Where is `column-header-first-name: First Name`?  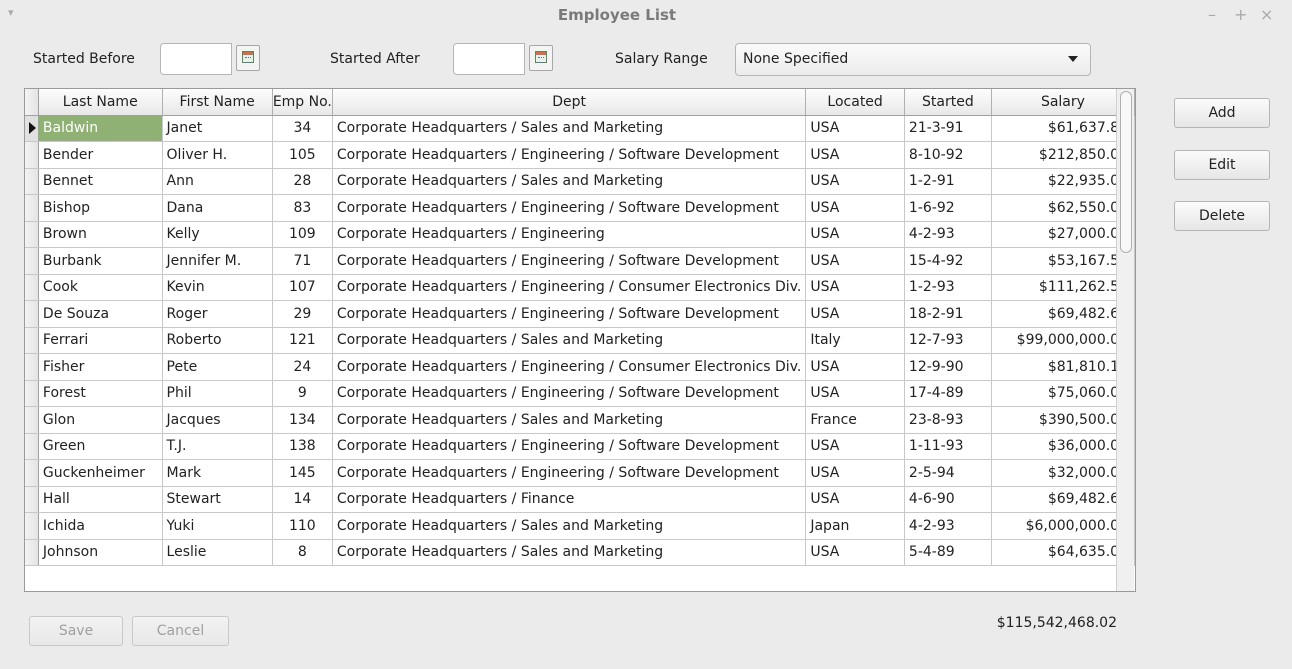
column-header-first-name: First Name is located at coordinates (217, 102).